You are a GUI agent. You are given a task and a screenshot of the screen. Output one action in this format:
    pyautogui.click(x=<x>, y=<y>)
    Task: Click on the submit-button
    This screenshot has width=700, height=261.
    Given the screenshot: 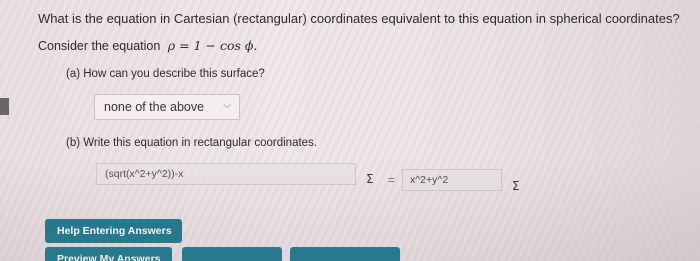 What is the action you would take?
    pyautogui.click(x=232, y=254)
    